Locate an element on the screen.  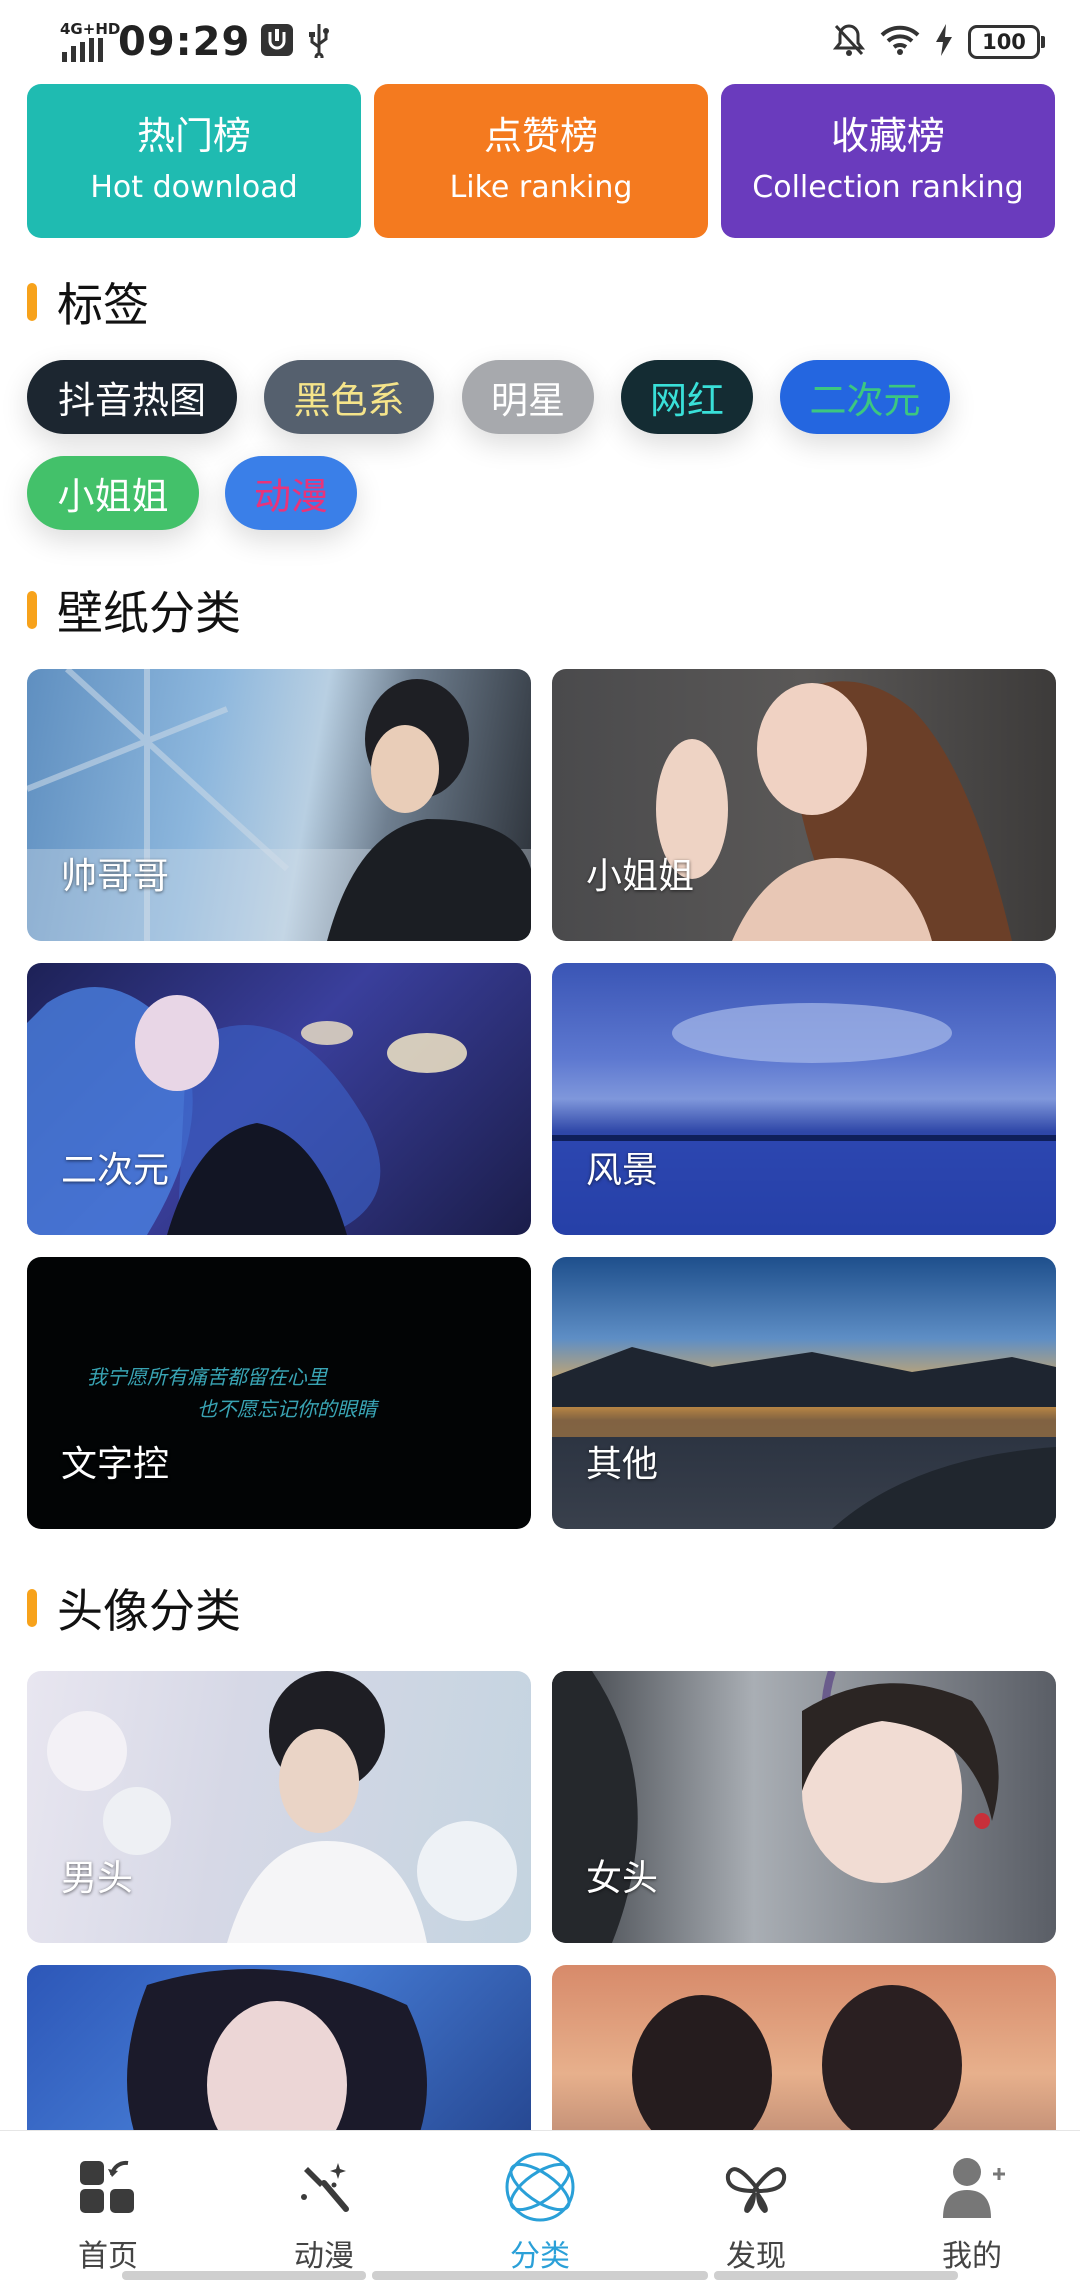
section-header-wallpaper: 壁纸分类 is located at coordinates (134, 610).